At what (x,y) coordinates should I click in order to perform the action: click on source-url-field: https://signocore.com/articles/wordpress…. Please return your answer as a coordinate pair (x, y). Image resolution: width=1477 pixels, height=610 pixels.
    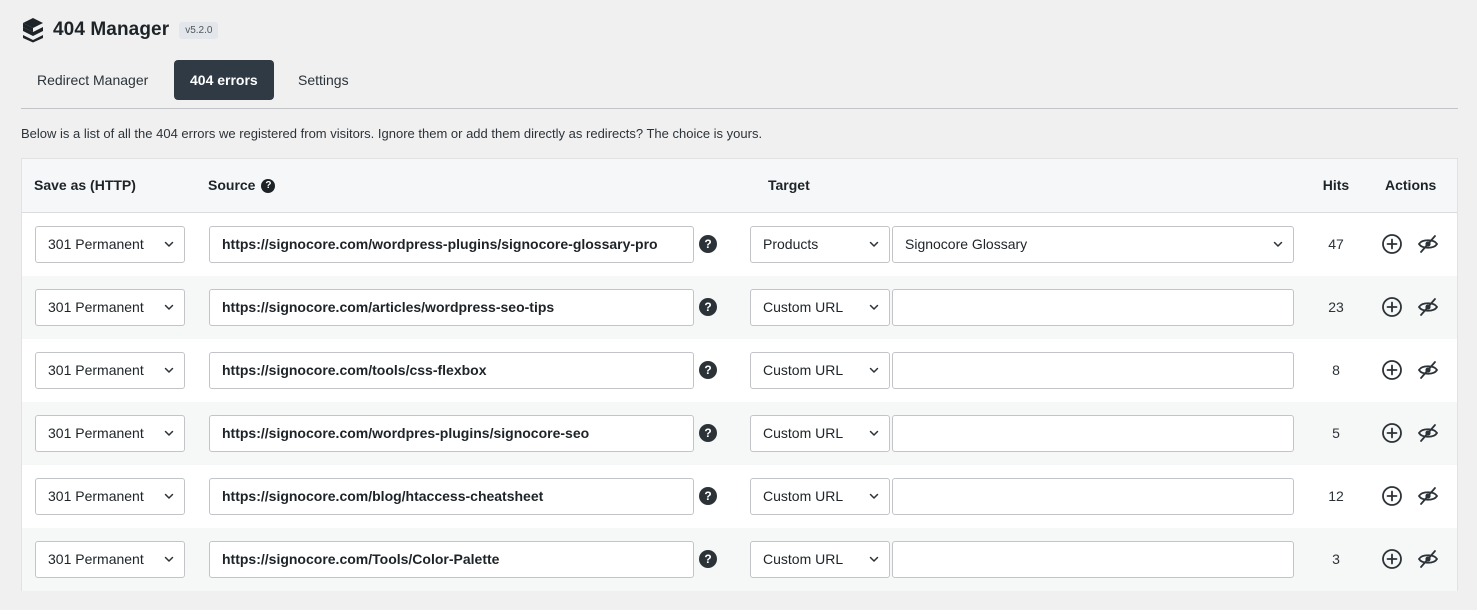
    Looking at the image, I should click on (451, 307).